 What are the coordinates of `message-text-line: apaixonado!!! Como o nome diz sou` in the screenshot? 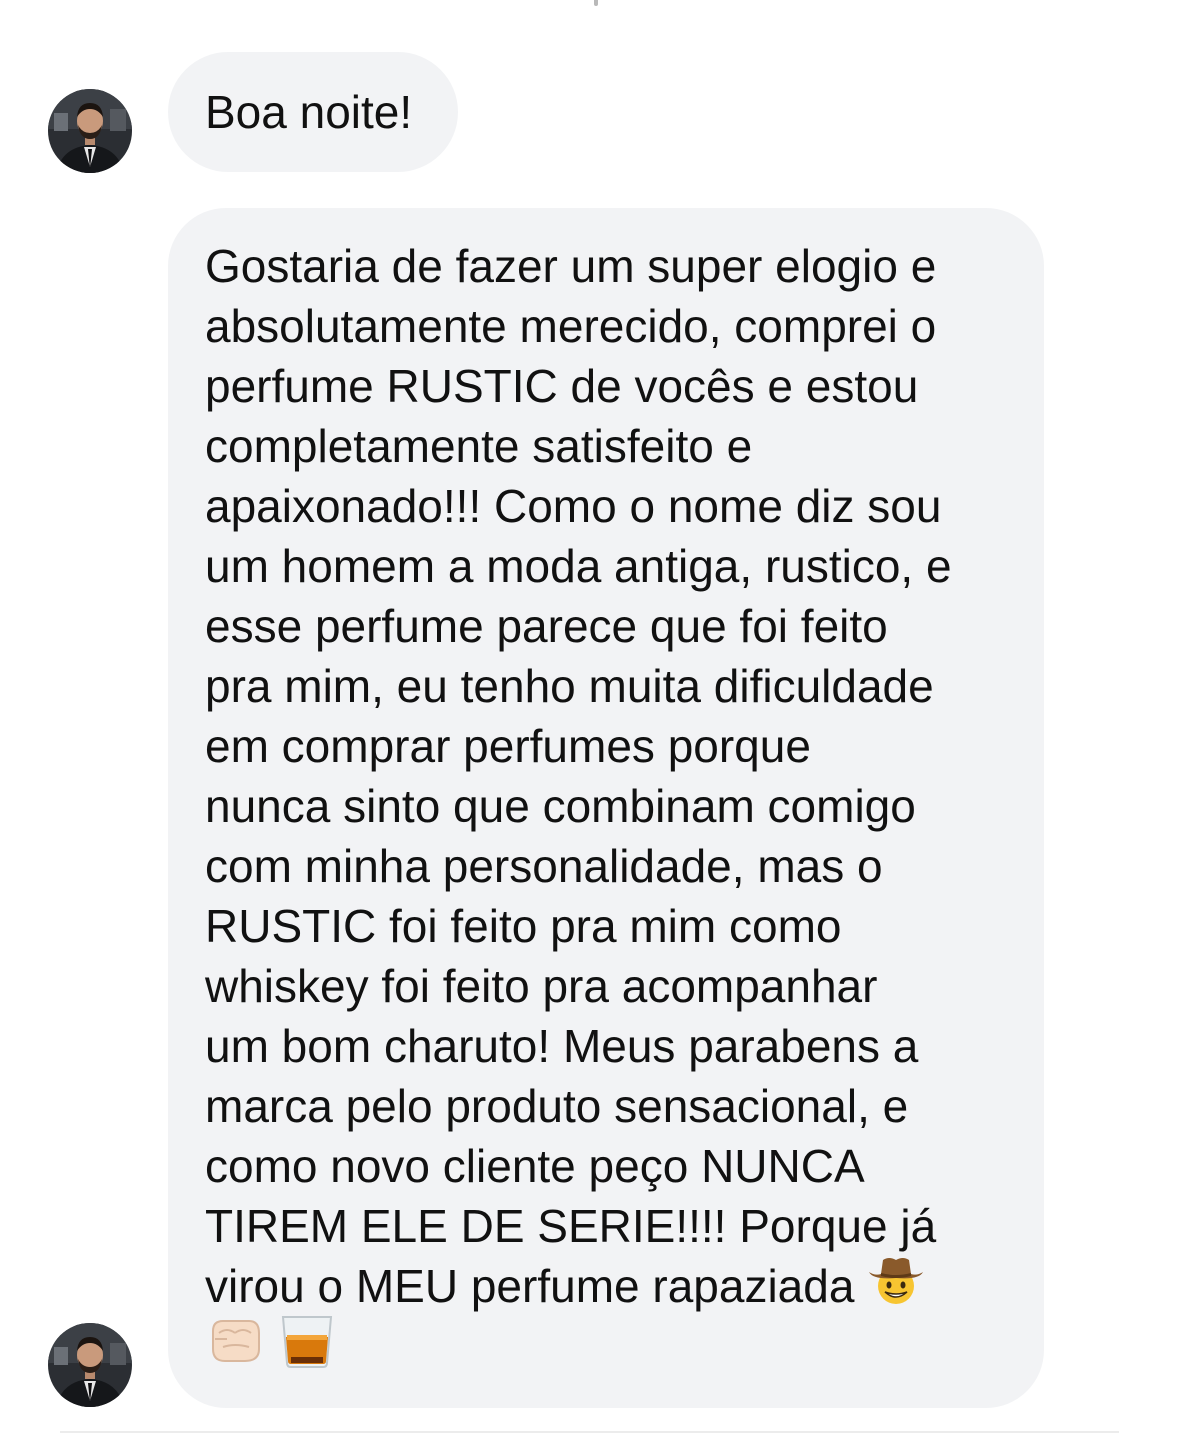 It's located at (573, 506).